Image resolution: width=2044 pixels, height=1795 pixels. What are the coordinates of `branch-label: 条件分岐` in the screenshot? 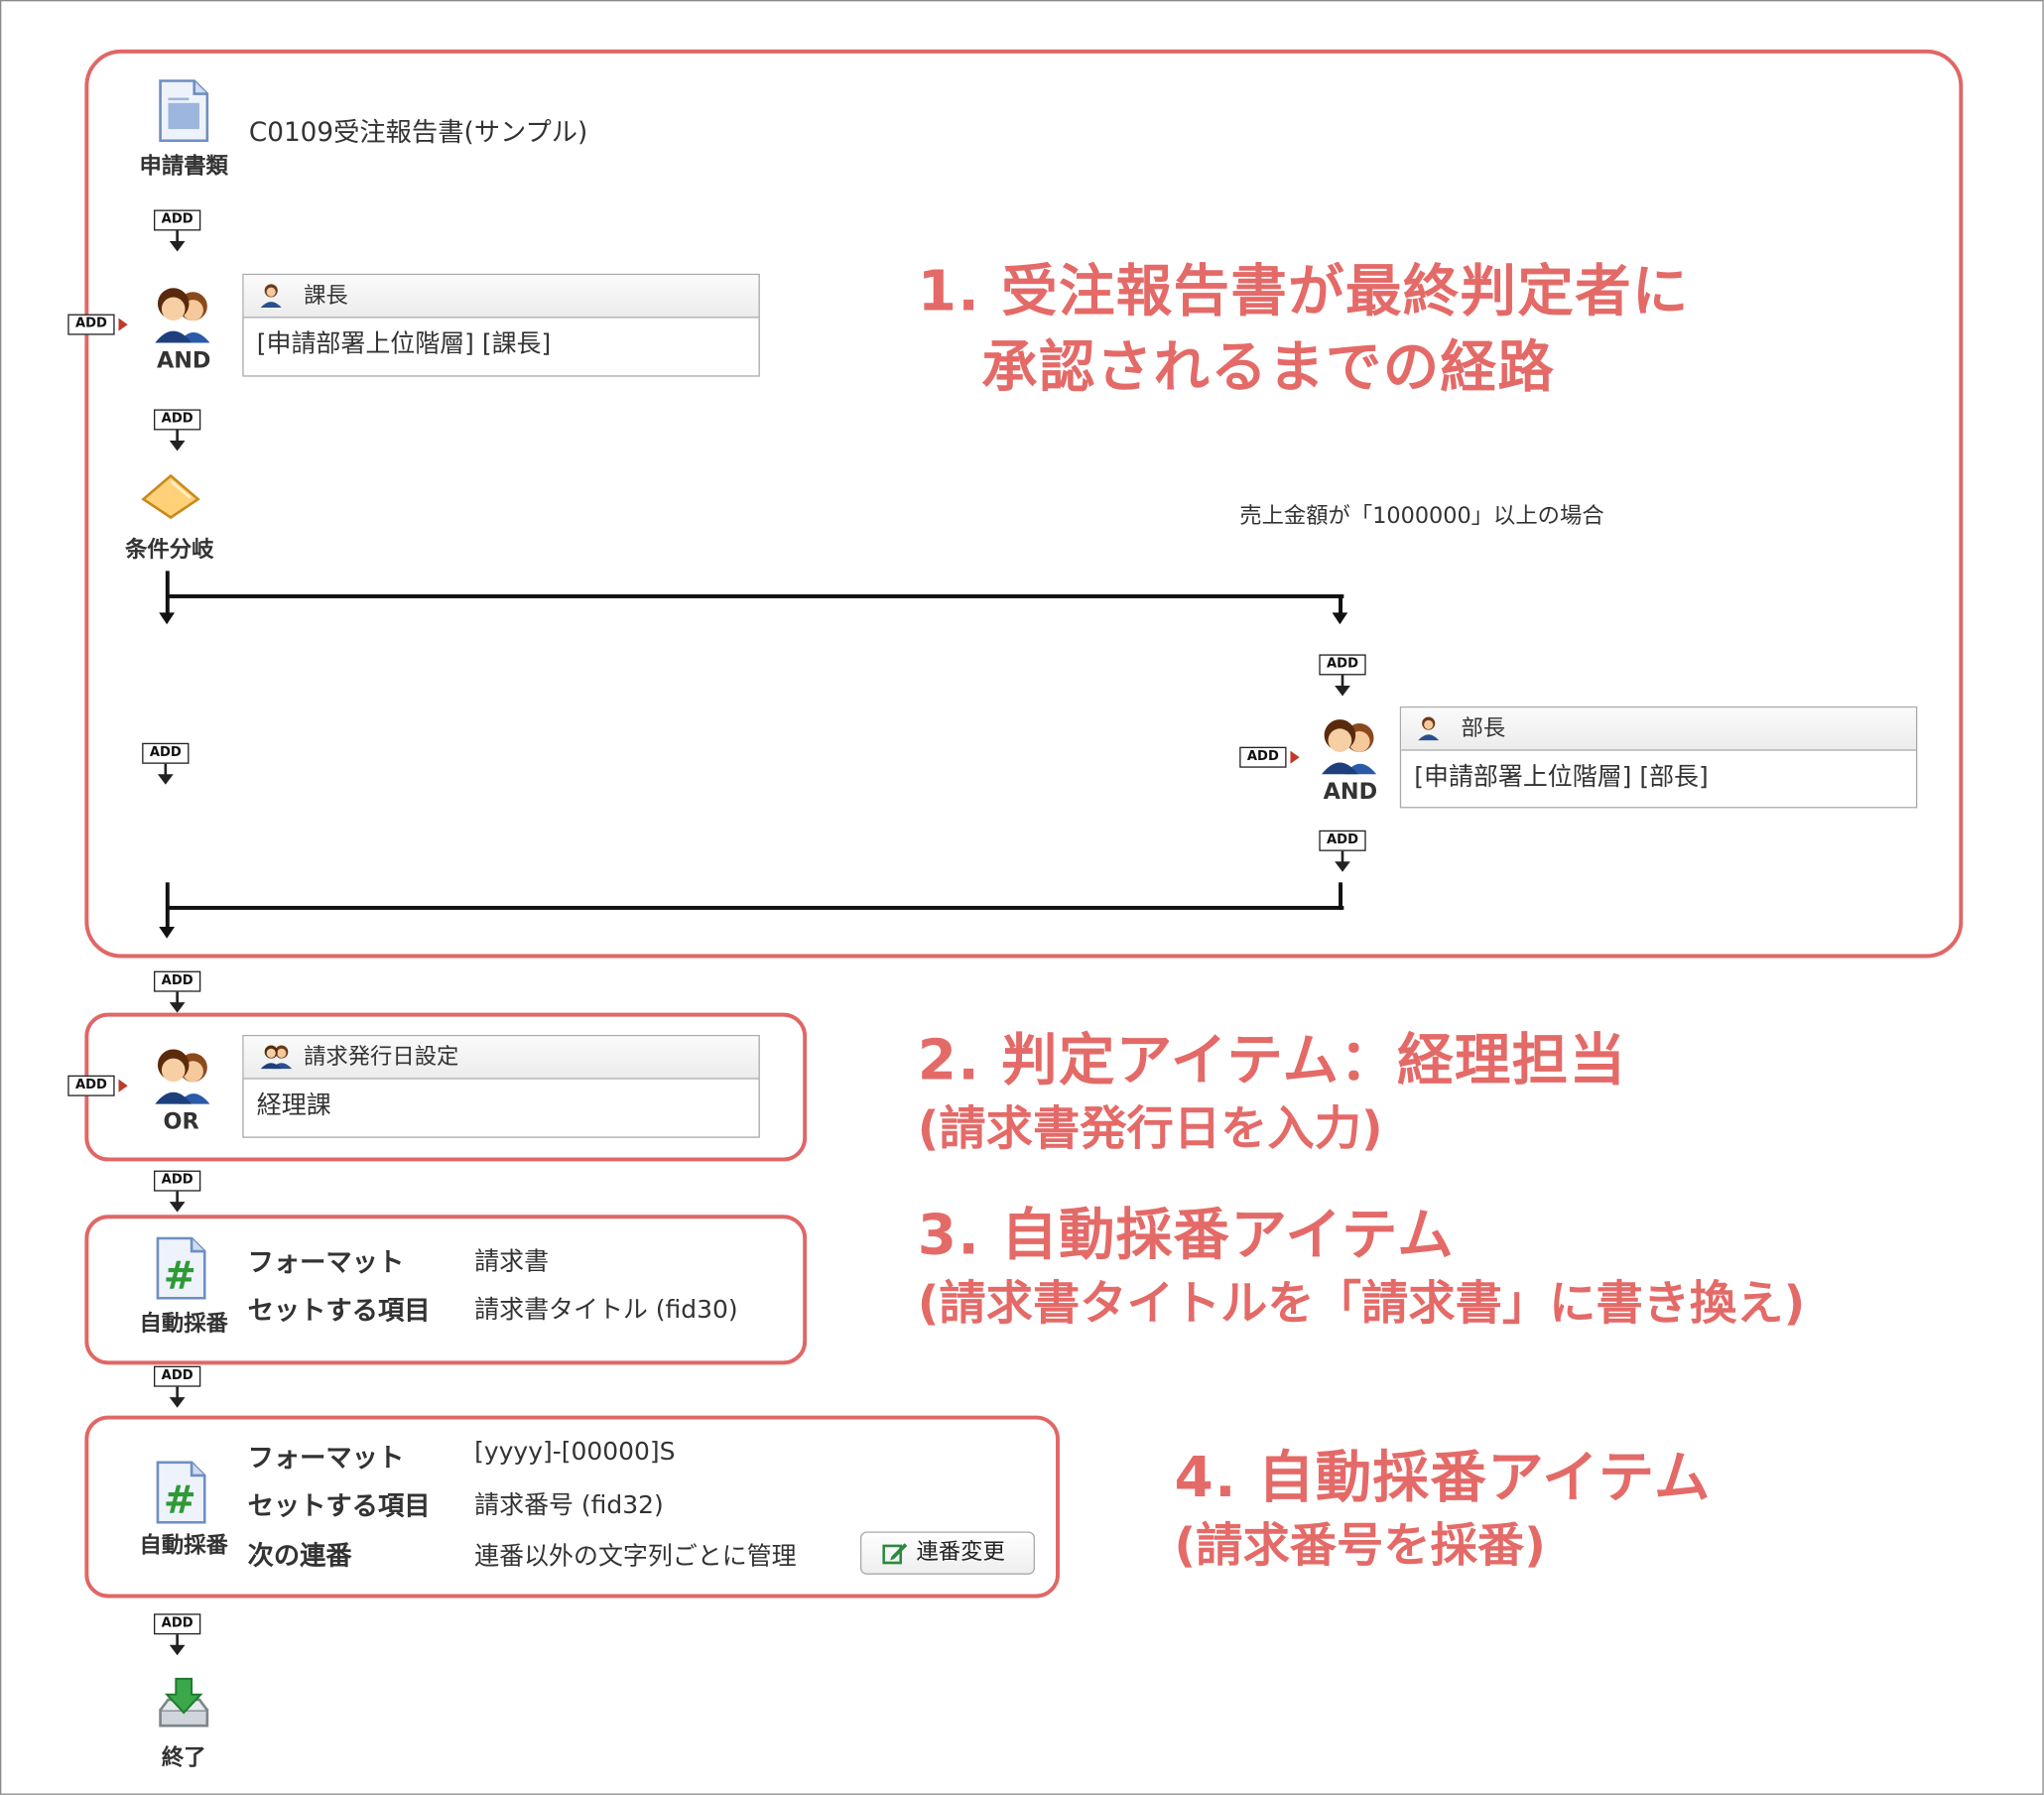 It's located at (169, 550).